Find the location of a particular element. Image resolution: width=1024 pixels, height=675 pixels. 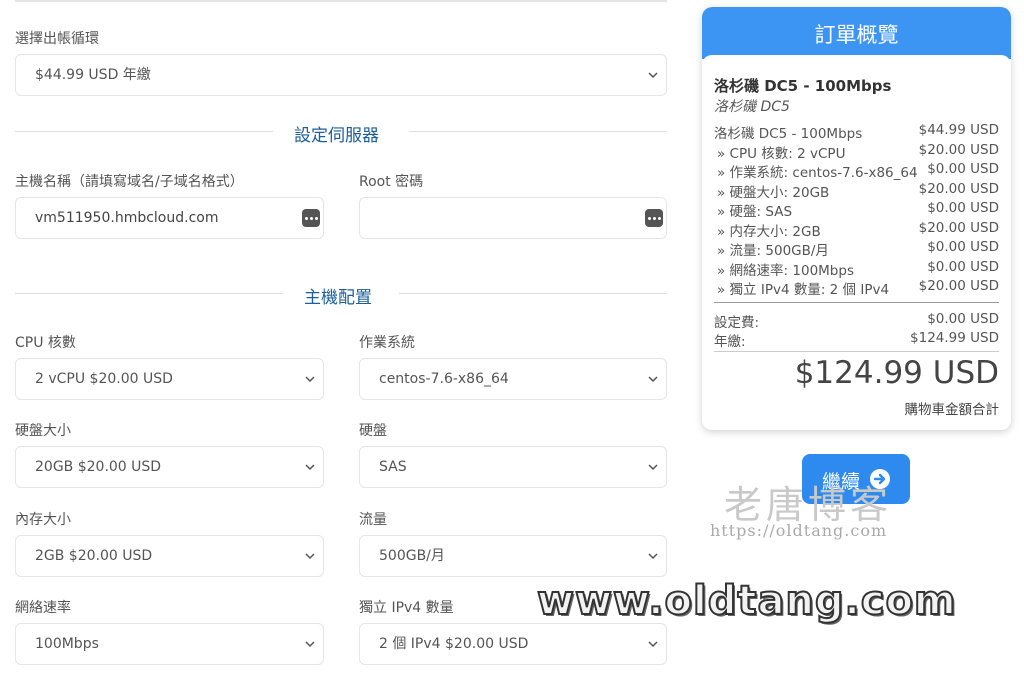

os-label: 作業系統 is located at coordinates (387, 343).